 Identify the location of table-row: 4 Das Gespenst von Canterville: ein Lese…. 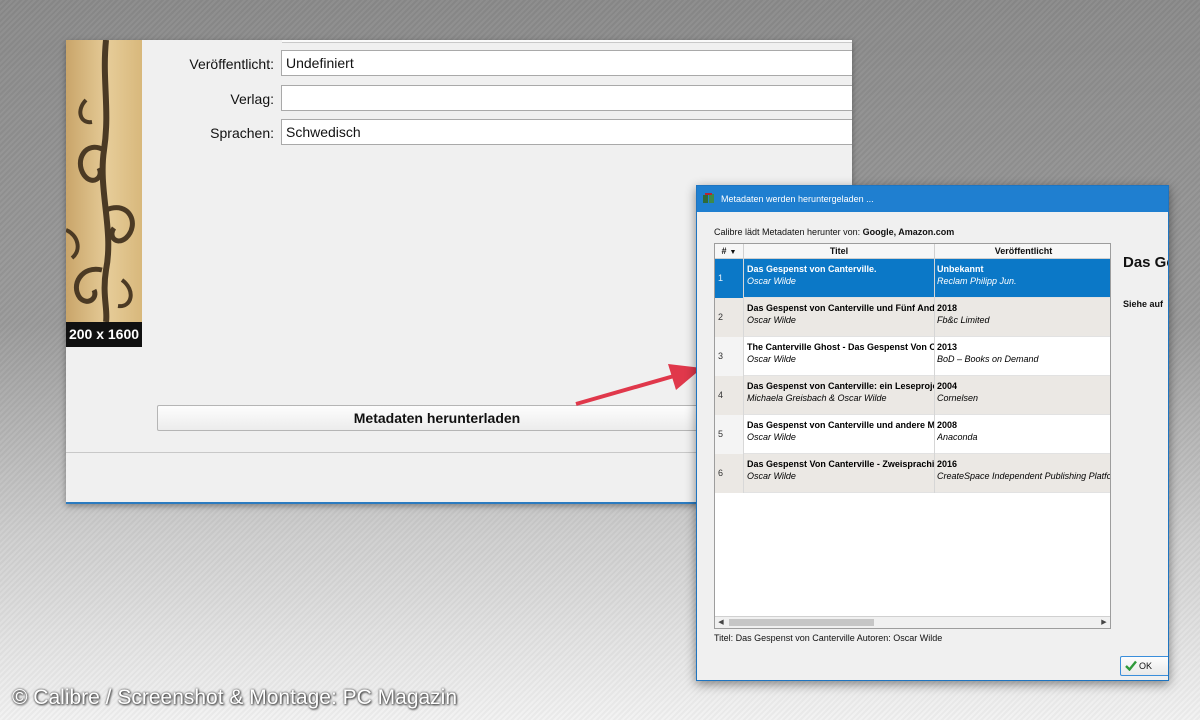
(912, 395).